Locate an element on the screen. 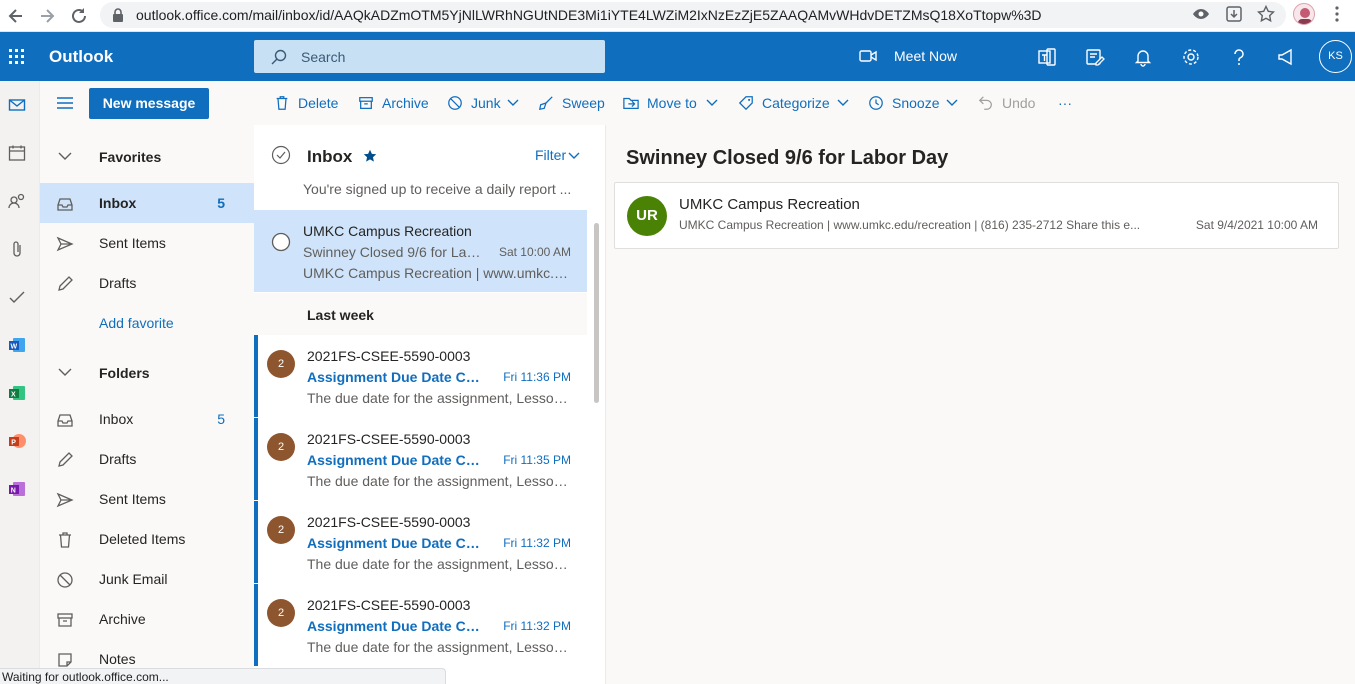 Image resolution: width=1355 pixels, height=684 pixels. favorite-item-inbox: Inbox 5 is located at coordinates (147, 203).